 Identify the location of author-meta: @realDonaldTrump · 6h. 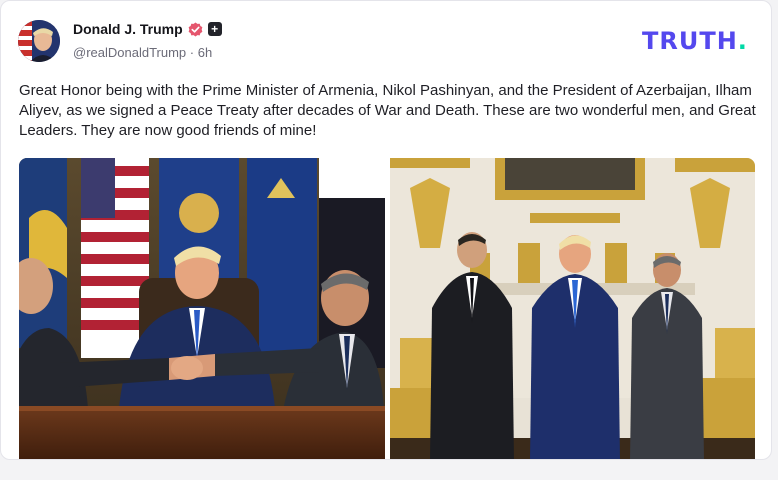
(142, 52).